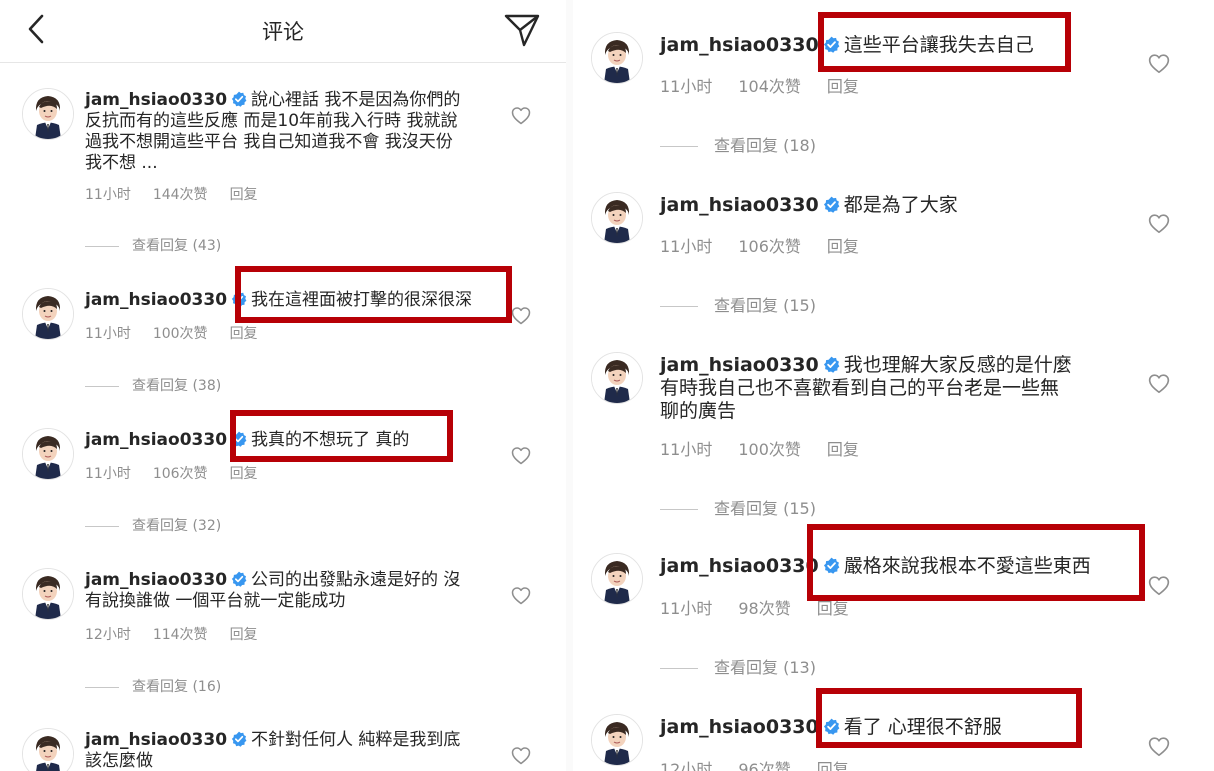  I want to click on comment-body-line: 反抗而有的這些反應 而是10年前我入行時 我就說, so click(271, 121).